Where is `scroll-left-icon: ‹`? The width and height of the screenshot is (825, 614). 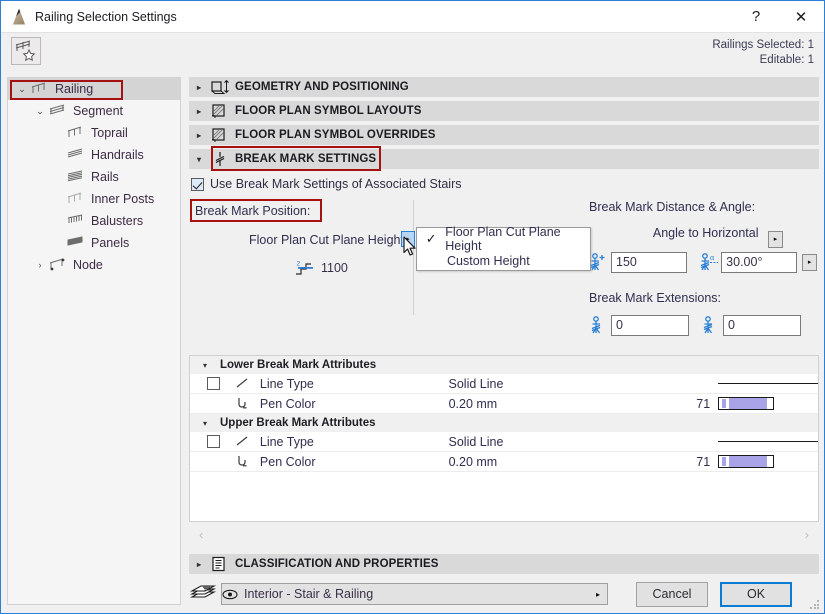 scroll-left-icon: ‹ is located at coordinates (201, 534).